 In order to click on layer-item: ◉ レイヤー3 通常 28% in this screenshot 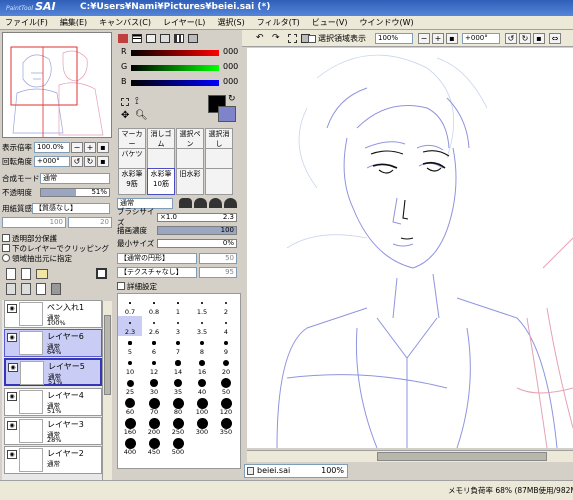, I will do `click(53, 431)`.